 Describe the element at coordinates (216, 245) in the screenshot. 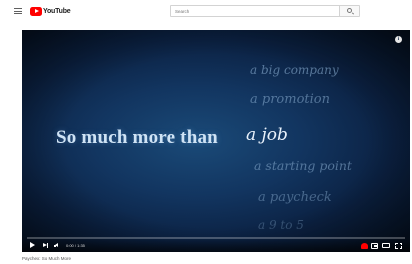

I see `player-controls: 0:00 / 1:35` at that location.